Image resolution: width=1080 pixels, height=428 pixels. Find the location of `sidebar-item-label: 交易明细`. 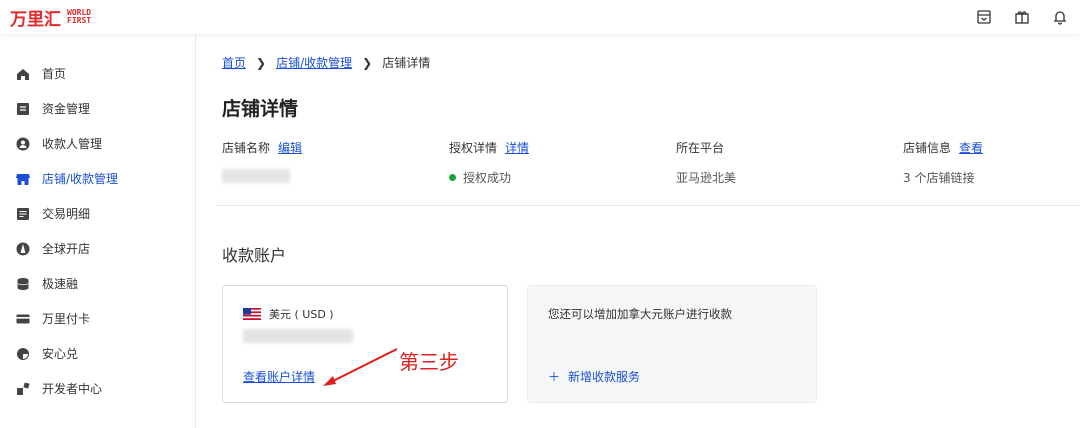

sidebar-item-label: 交易明细 is located at coordinates (66, 214).